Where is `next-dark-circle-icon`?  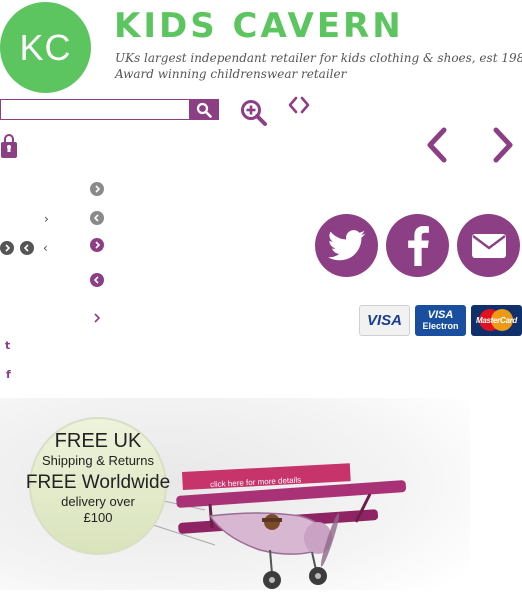 next-dark-circle-icon is located at coordinates (7, 248).